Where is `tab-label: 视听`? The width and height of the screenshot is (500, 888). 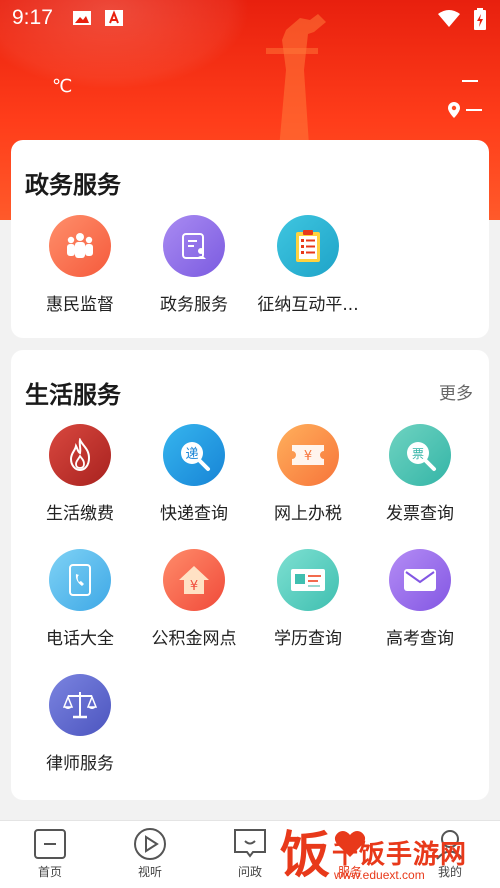
tab-label: 视听 is located at coordinates (149, 872).